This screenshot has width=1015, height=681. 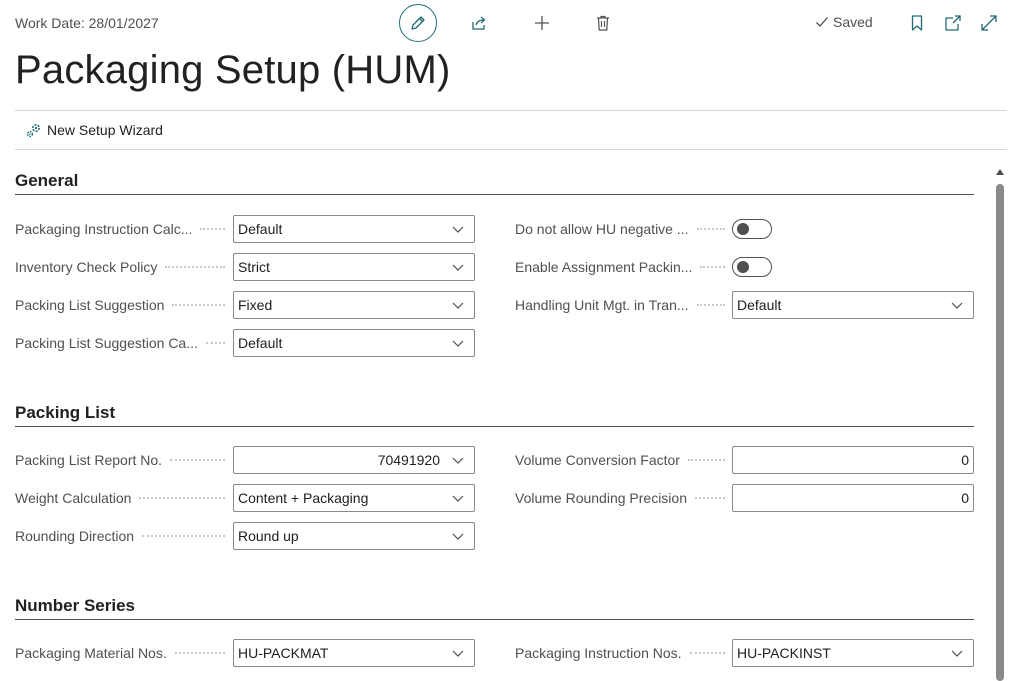 I want to click on section-title-packing-list: Packing List, so click(x=65, y=413).